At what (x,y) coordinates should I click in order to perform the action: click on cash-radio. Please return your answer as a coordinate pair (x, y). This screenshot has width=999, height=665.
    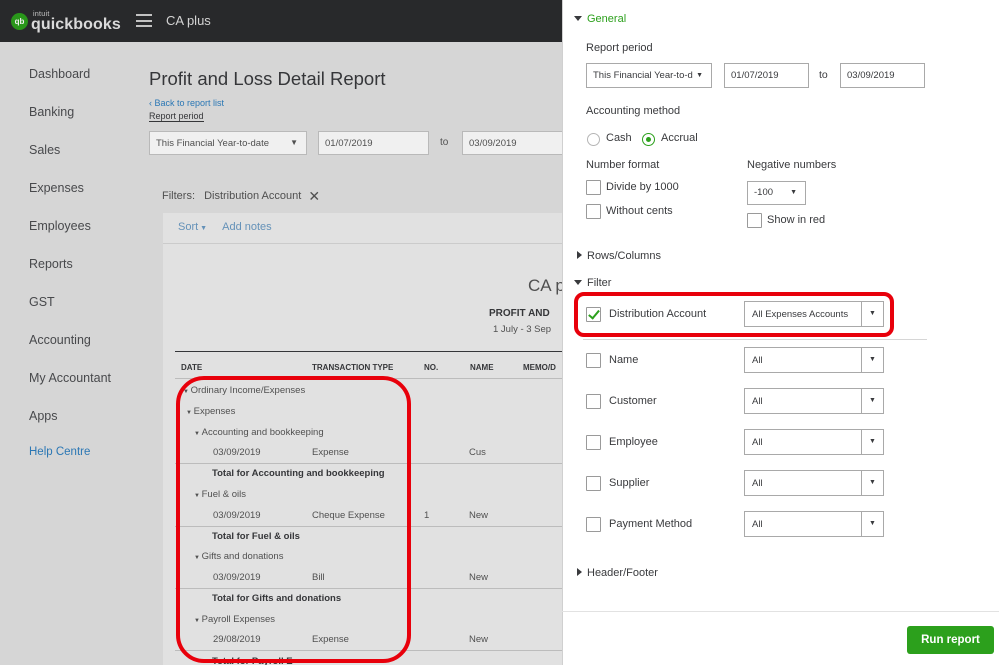
    Looking at the image, I should click on (593, 139).